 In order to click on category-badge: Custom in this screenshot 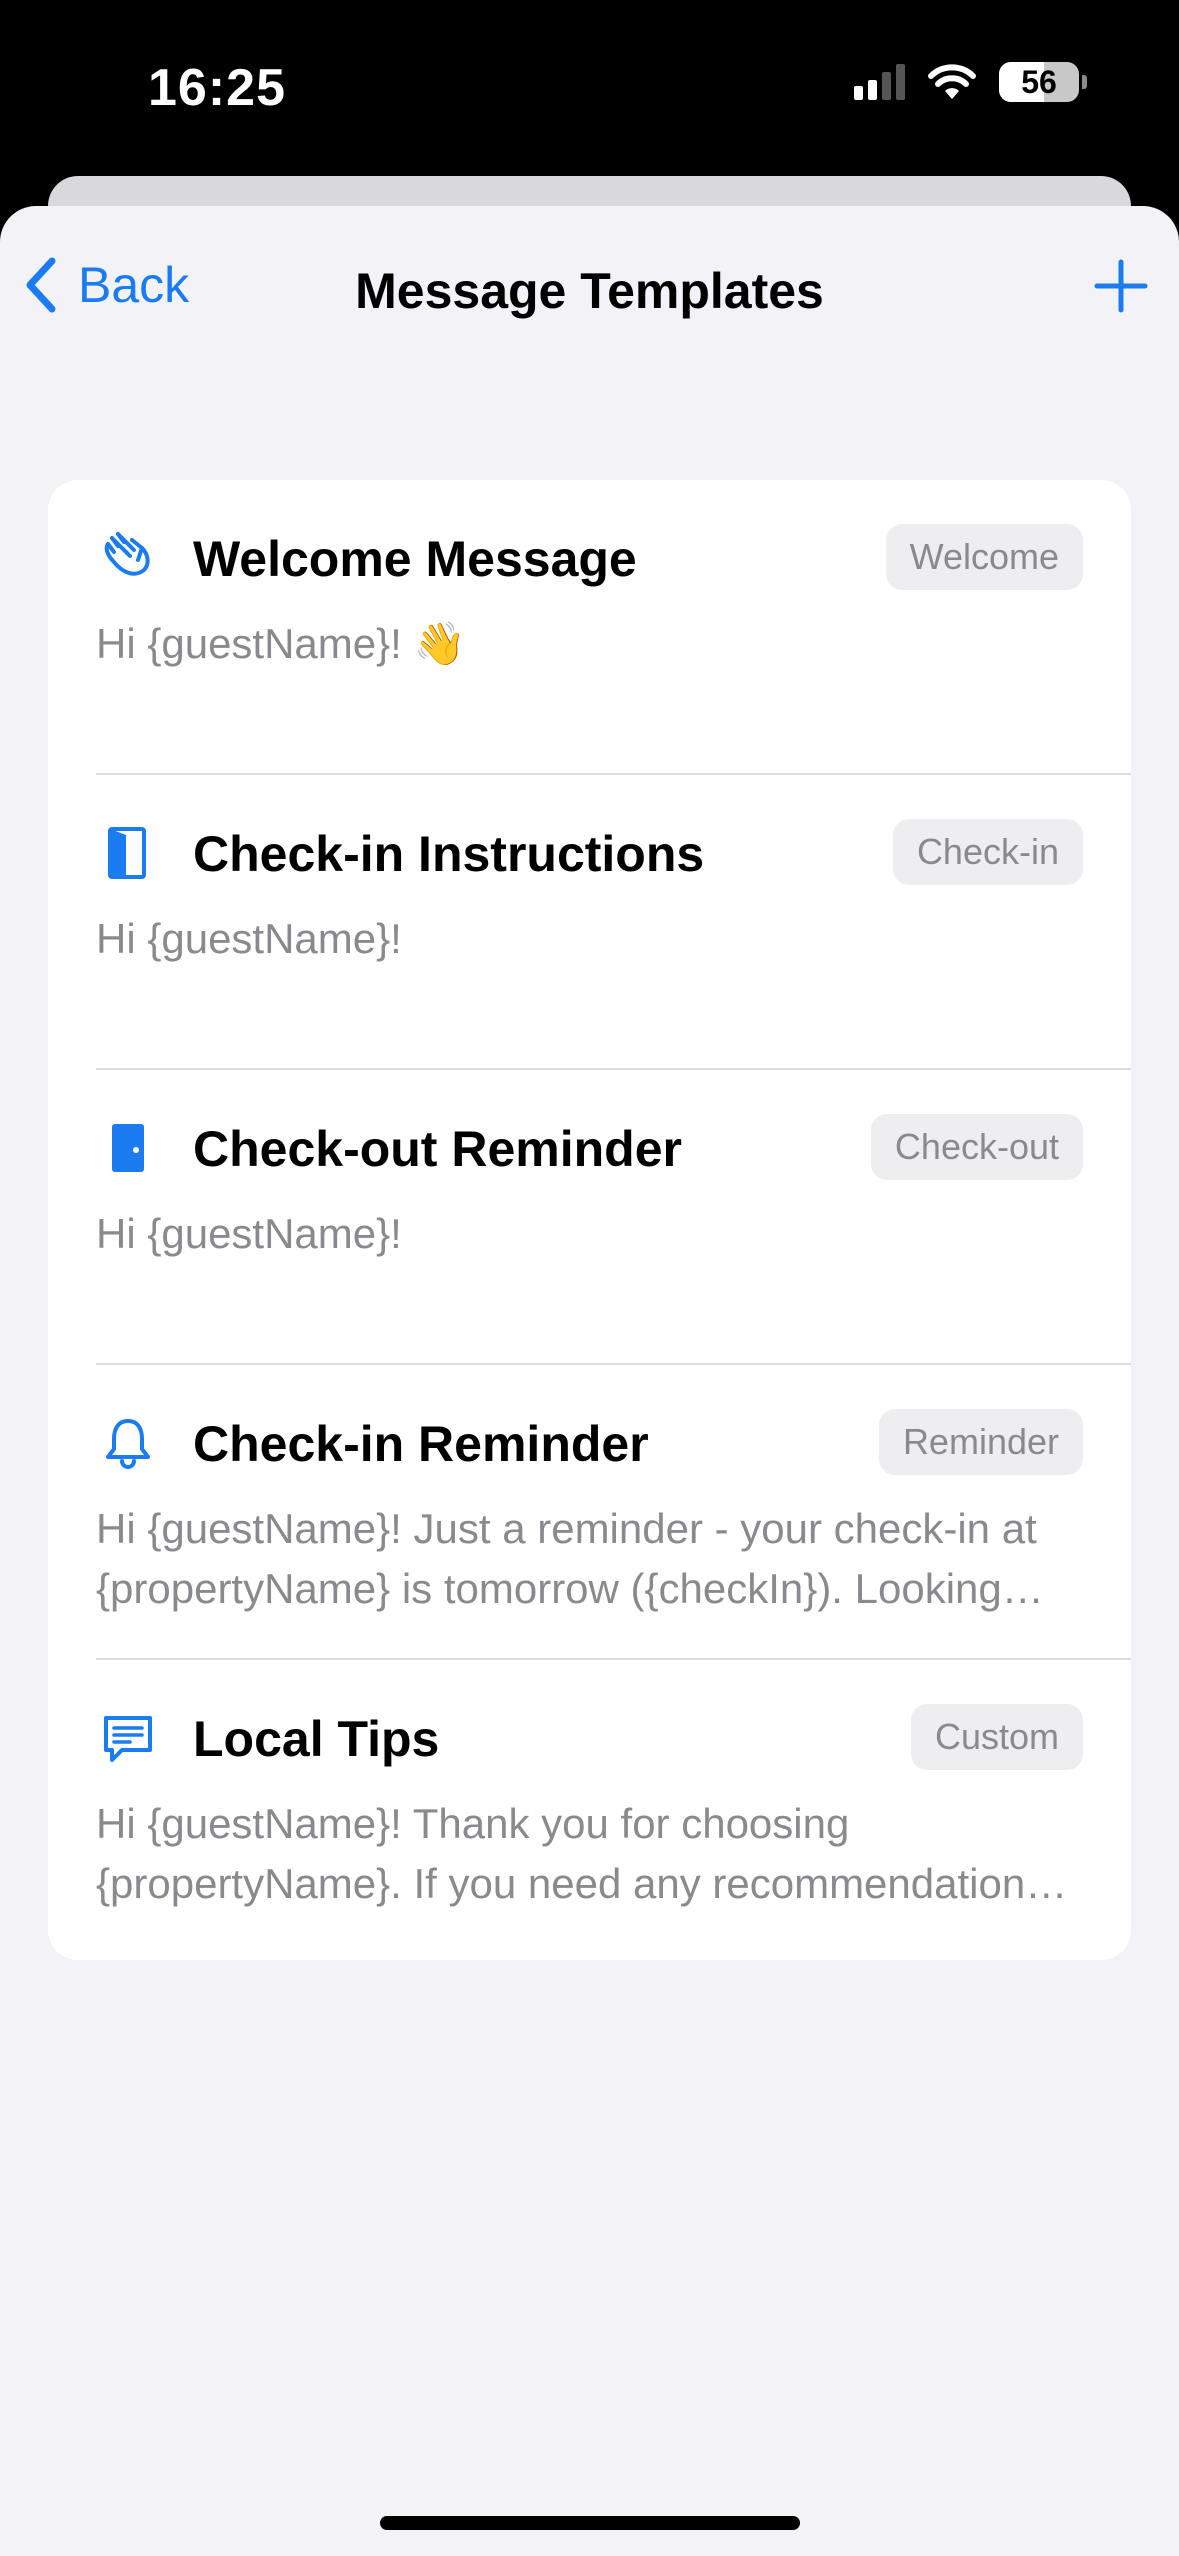, I will do `click(996, 1737)`.